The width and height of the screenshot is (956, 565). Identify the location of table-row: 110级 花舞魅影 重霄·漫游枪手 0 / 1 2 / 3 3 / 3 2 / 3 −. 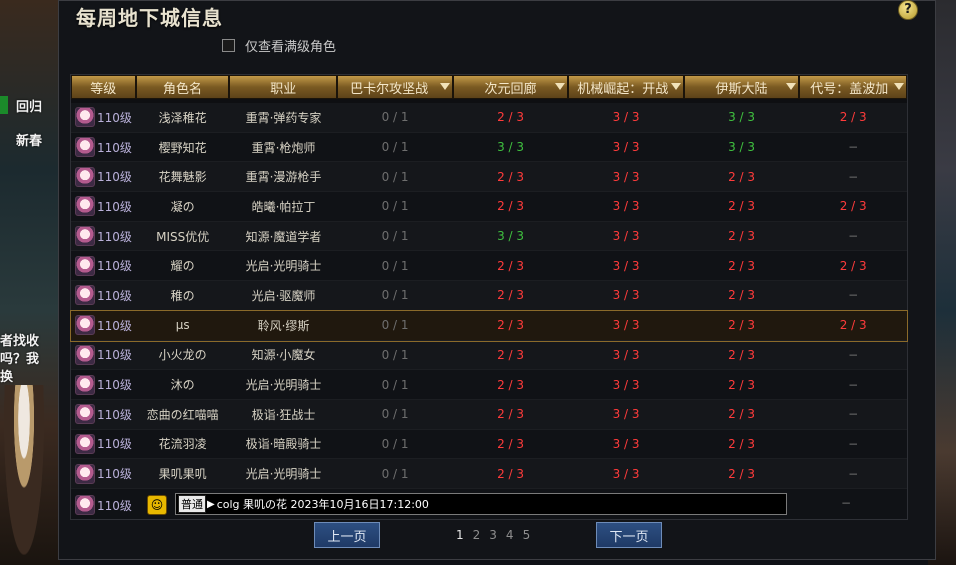
(489, 177).